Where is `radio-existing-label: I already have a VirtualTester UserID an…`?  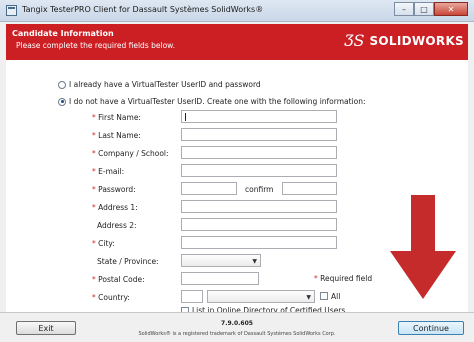
radio-existing-label: I already have a VirtualTester UserID an… is located at coordinates (165, 84).